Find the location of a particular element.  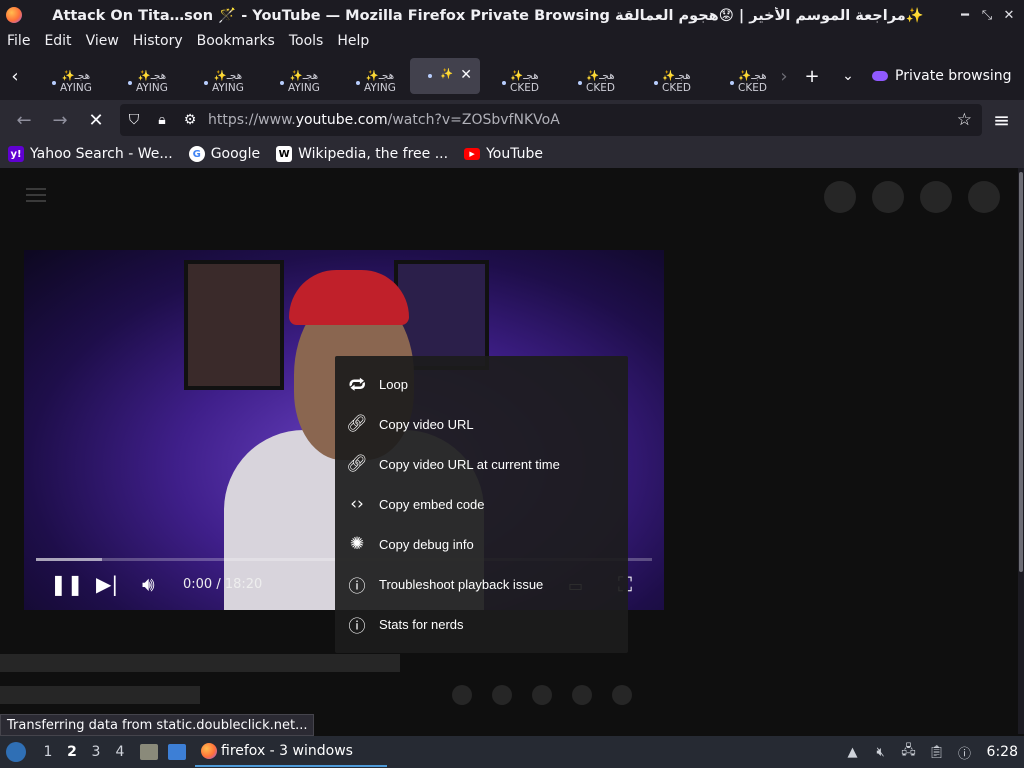

workspace-2: 2 is located at coordinates (72, 752).